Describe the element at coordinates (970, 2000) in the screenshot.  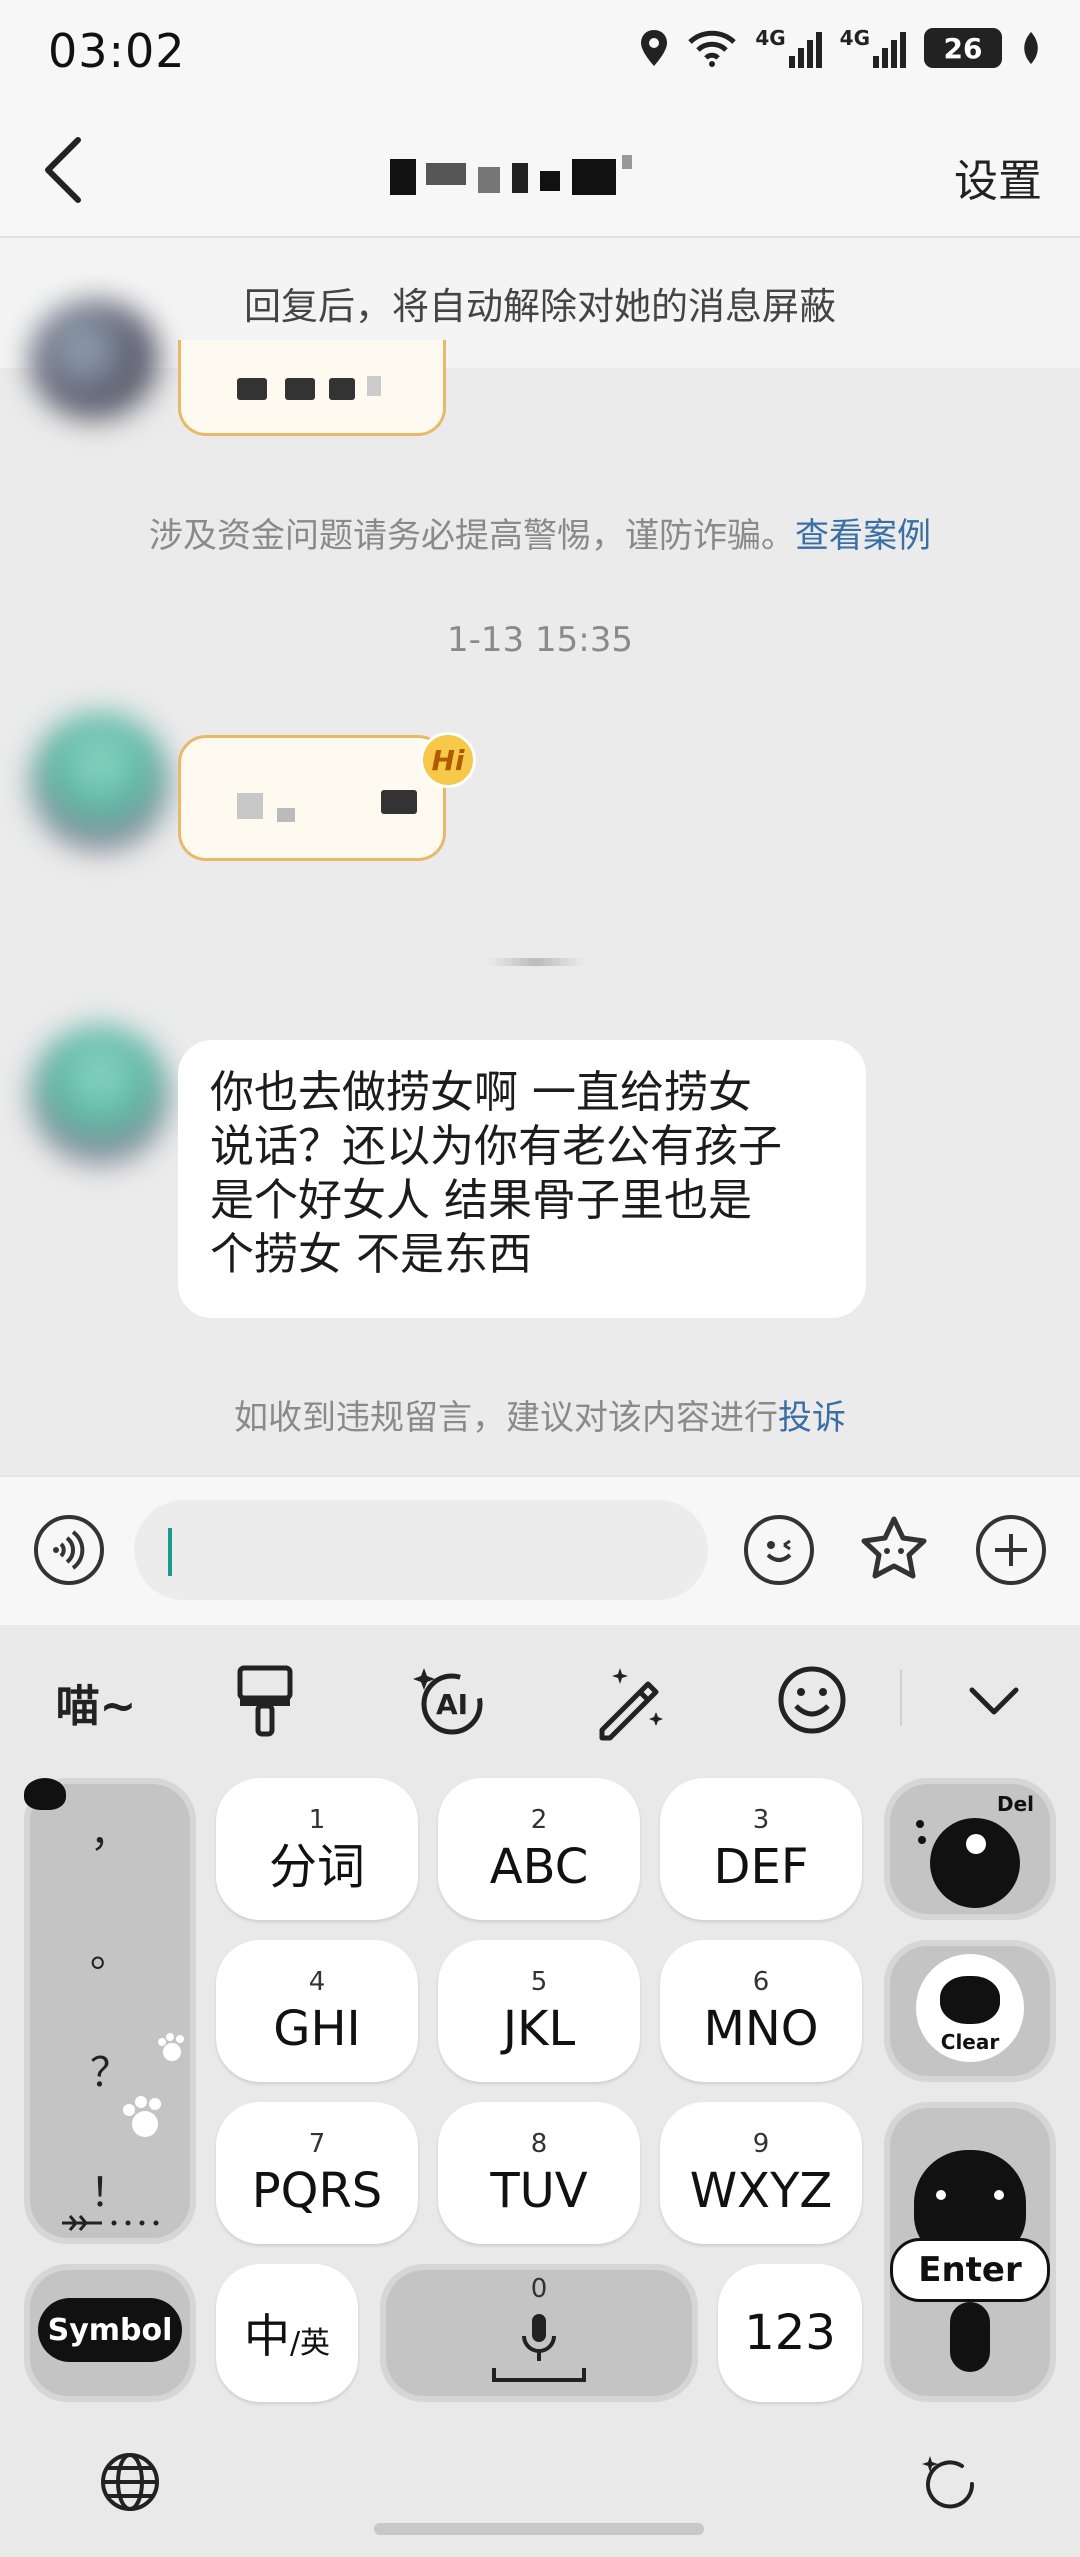
I see `cat-face-icon` at that location.